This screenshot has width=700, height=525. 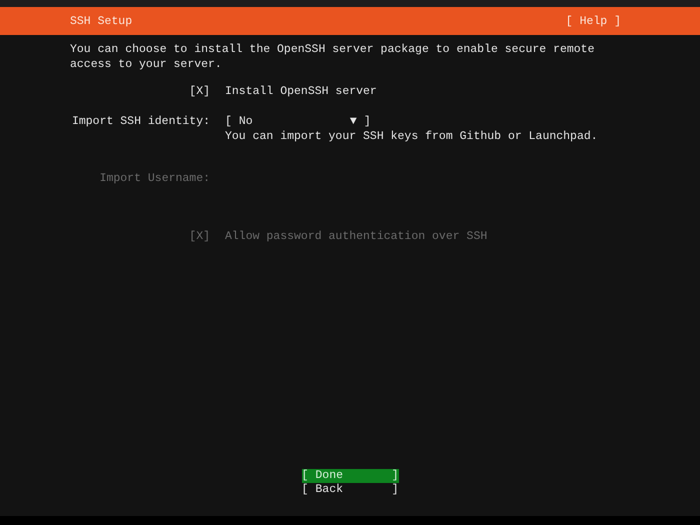 I want to click on description-text: You can choose to install the OpenSSH server package to enable secure remote access to your server., so click(x=333, y=57).